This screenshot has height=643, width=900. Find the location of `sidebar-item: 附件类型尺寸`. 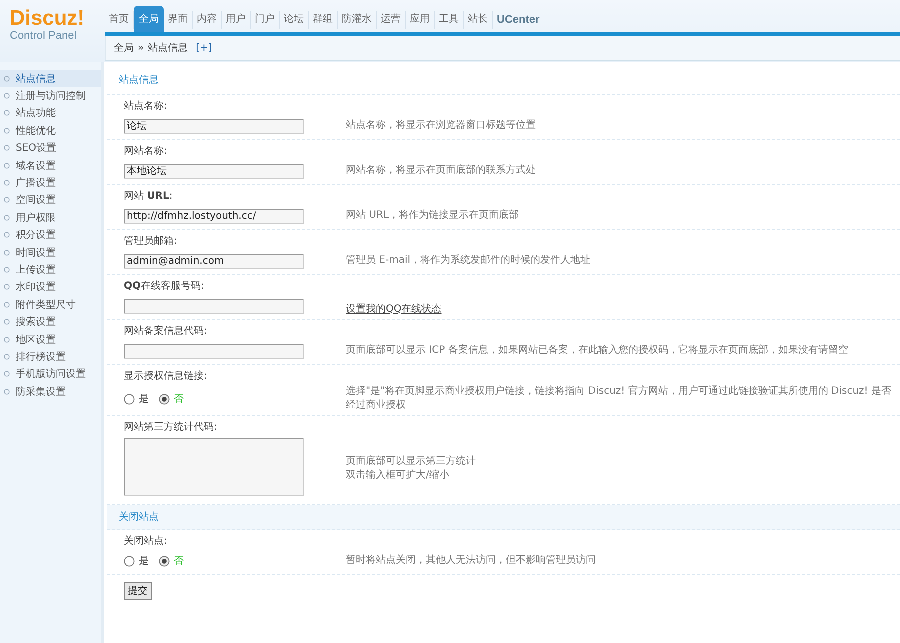

sidebar-item: 附件类型尺寸 is located at coordinates (50, 305).